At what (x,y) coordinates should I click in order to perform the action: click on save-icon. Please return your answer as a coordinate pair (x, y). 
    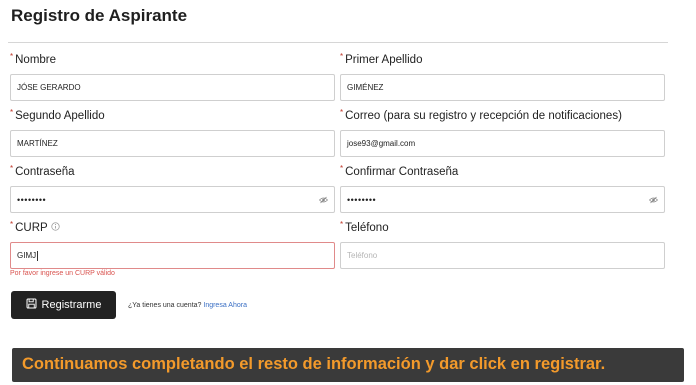
    Looking at the image, I should click on (31, 305).